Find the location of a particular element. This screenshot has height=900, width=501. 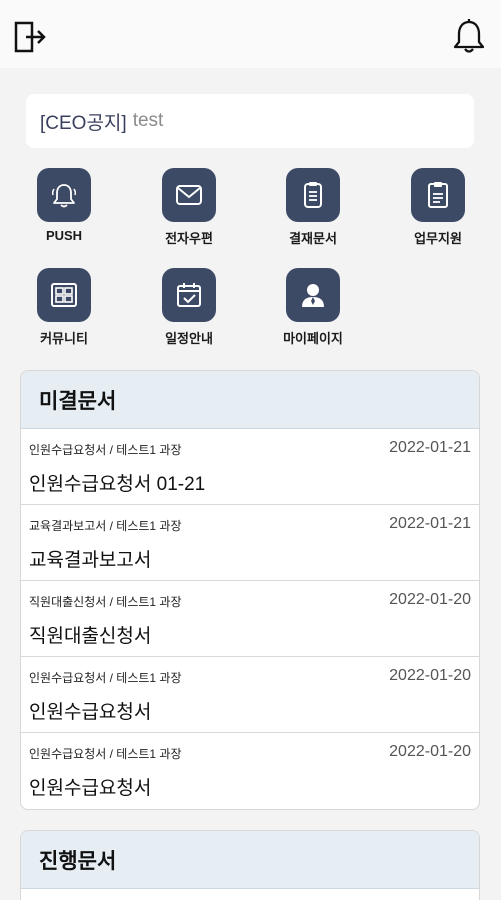

menu-community: 커뮤니티 is located at coordinates (64, 307).